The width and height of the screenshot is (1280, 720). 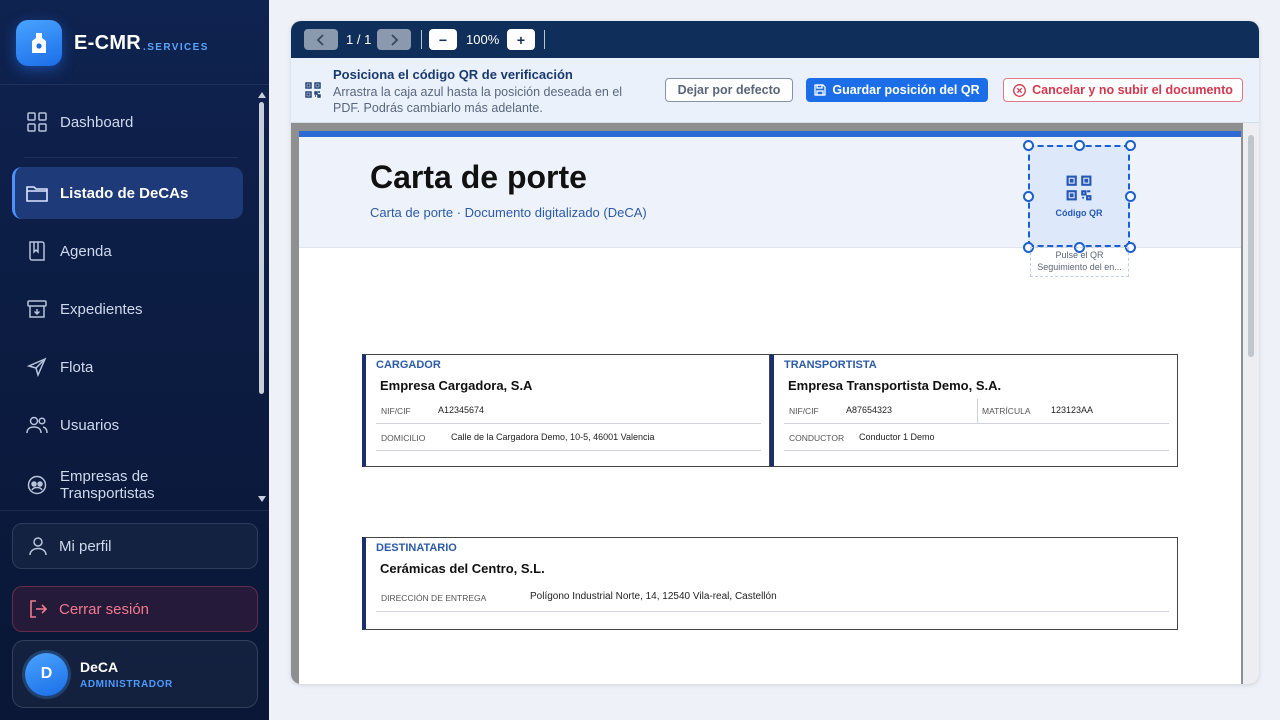 What do you see at coordinates (1079, 145) in the screenshot?
I see `resize-handle-top` at bounding box center [1079, 145].